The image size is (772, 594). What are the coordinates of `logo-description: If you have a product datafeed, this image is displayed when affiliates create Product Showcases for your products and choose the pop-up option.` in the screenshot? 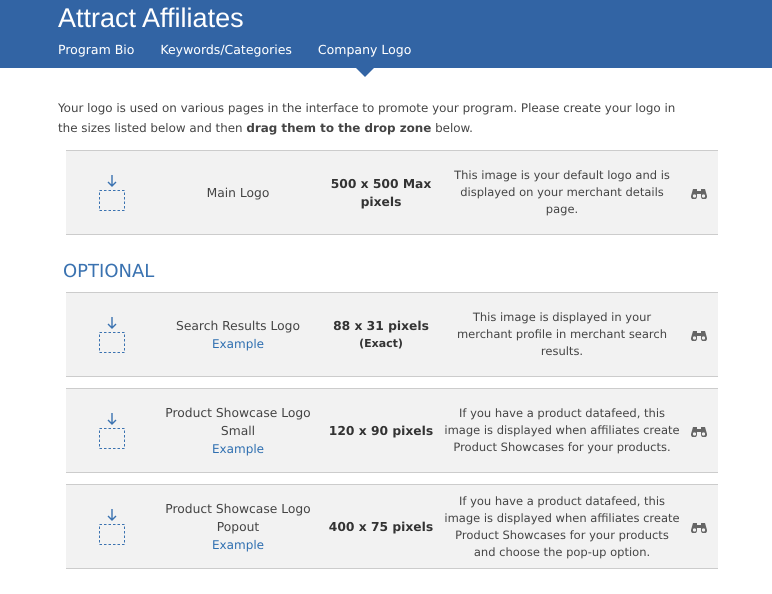 It's located at (562, 526).